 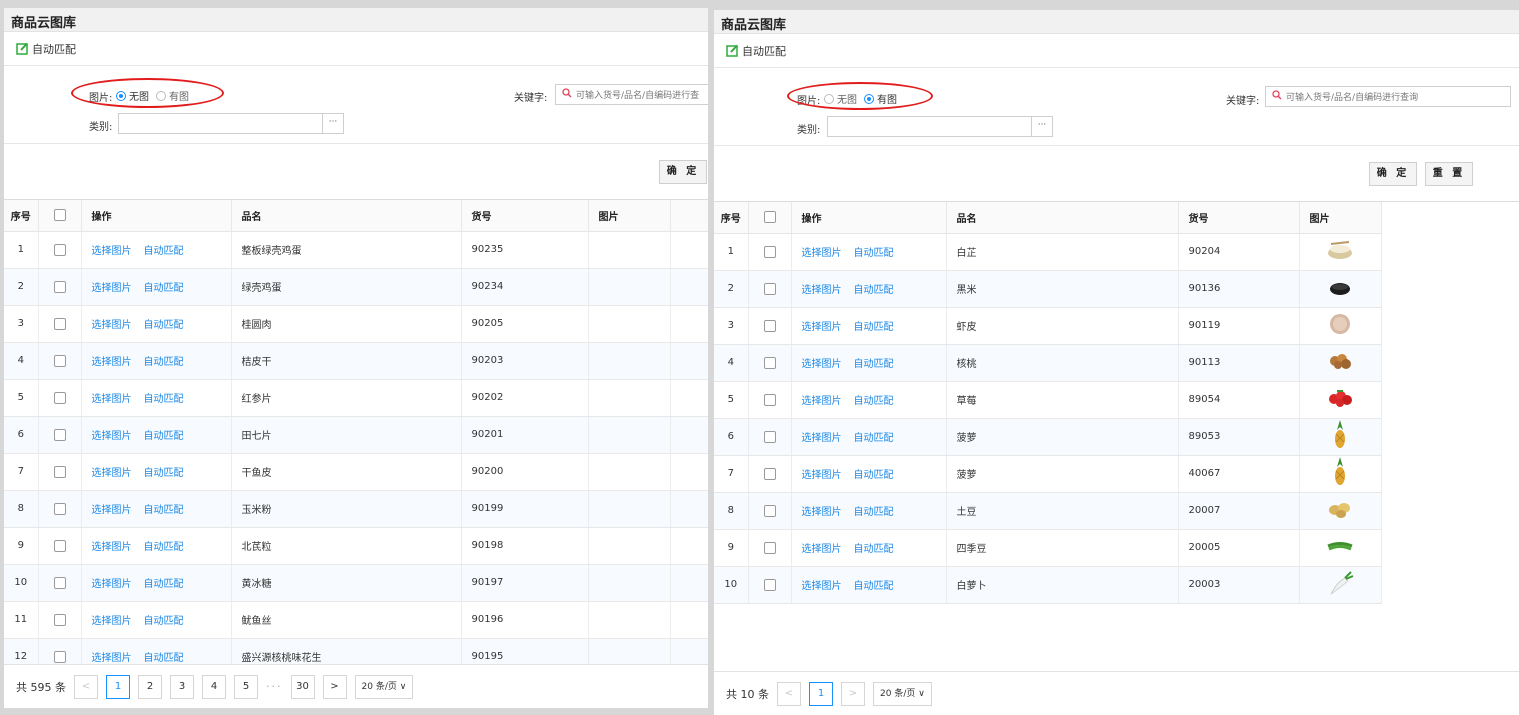 I want to click on page-5: 5, so click(x=246, y=686).